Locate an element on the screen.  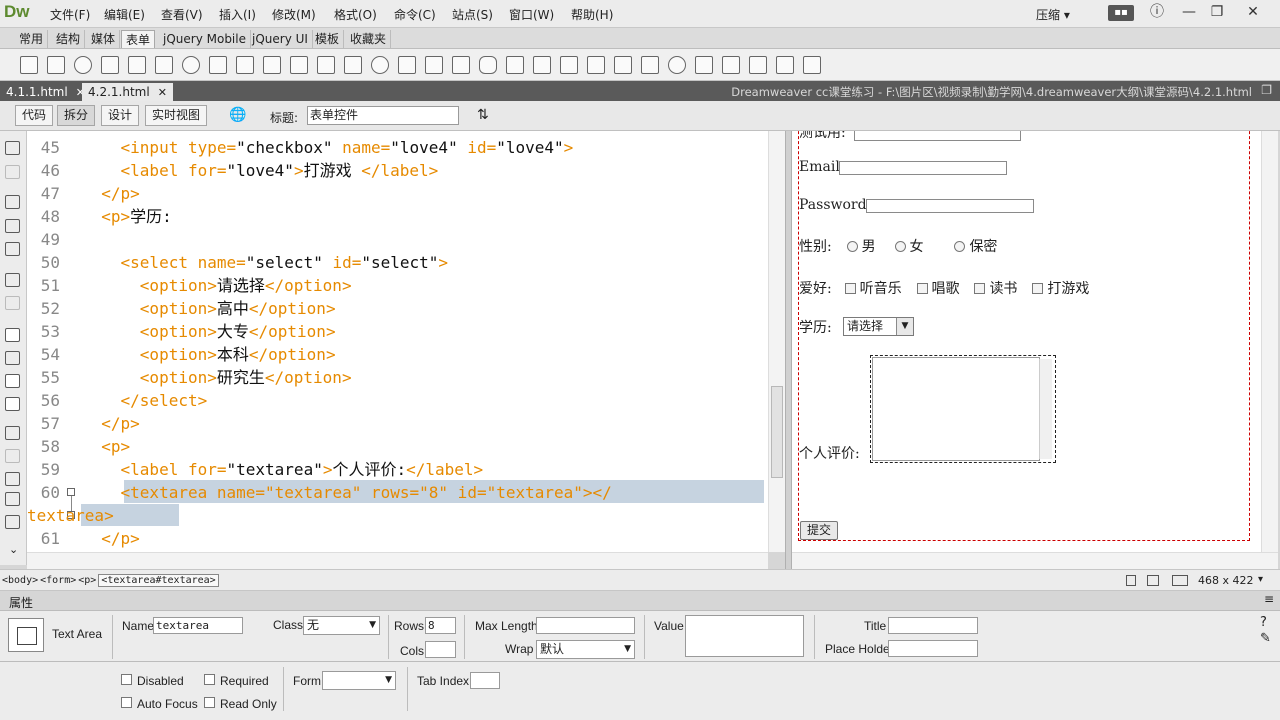
remove-comment-icon is located at coordinates (12, 456).